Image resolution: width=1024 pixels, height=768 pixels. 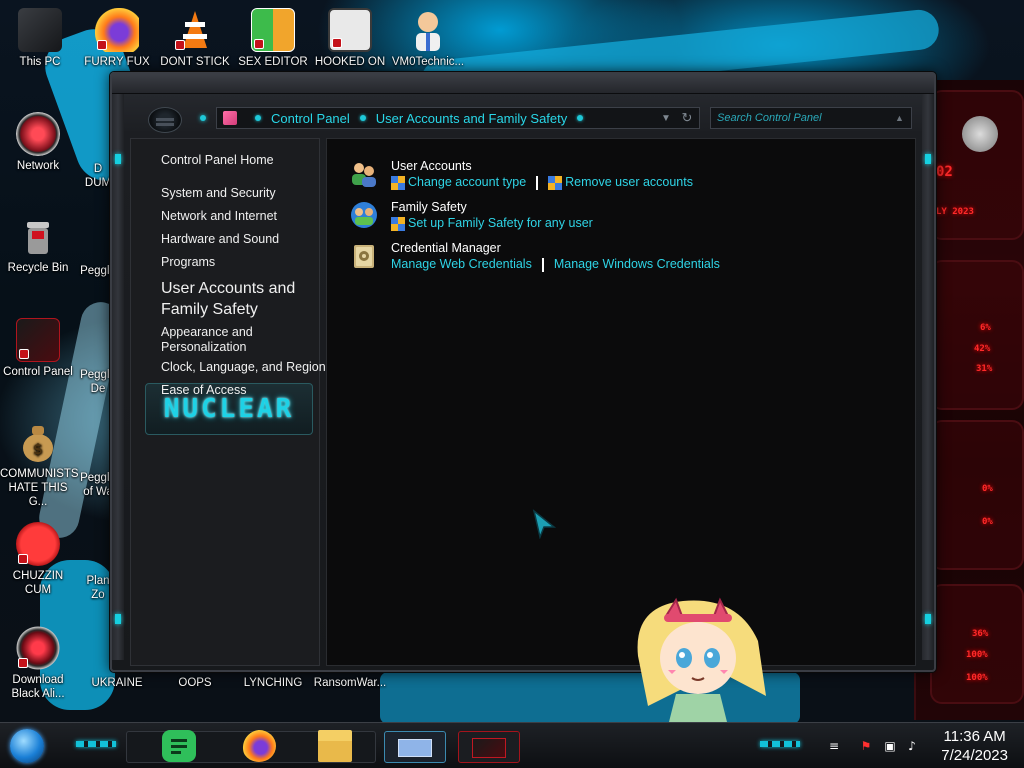 What do you see at coordinates (471, 118) in the screenshot?
I see `breadcrumb-user-accounts: User Accounts and Family Safety` at bounding box center [471, 118].